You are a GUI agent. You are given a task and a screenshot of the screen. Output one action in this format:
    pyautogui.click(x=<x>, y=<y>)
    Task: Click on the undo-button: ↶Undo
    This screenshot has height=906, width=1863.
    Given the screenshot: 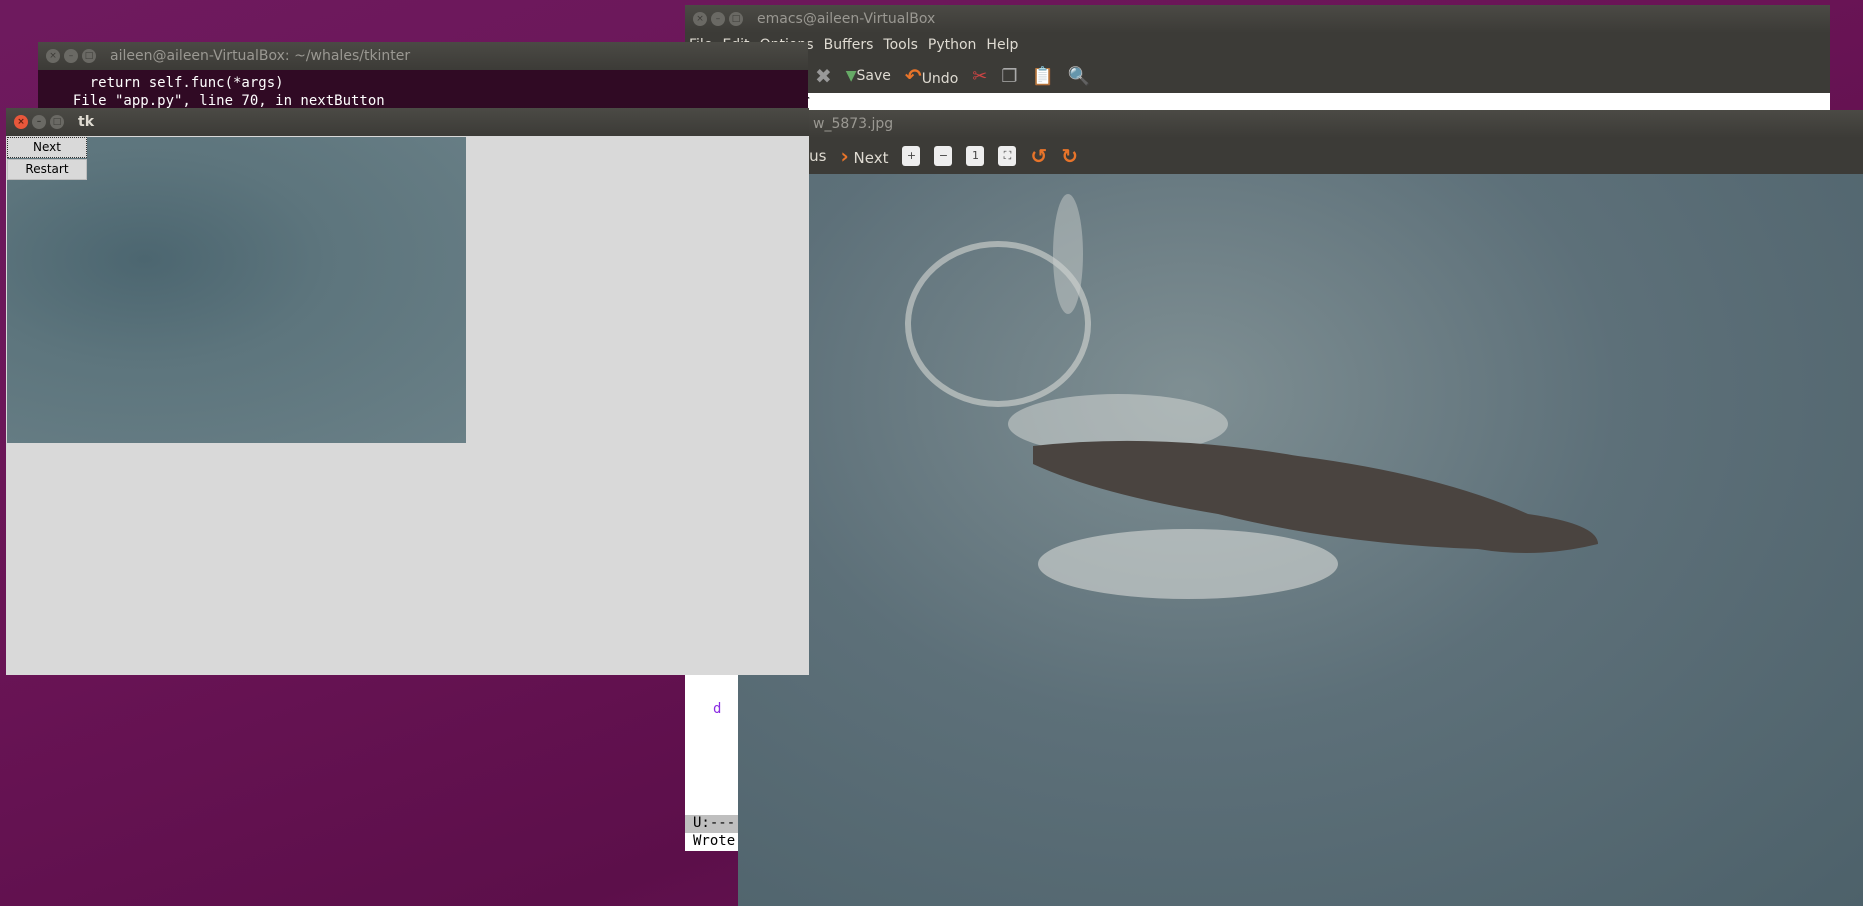 What is the action you would take?
    pyautogui.click(x=931, y=76)
    